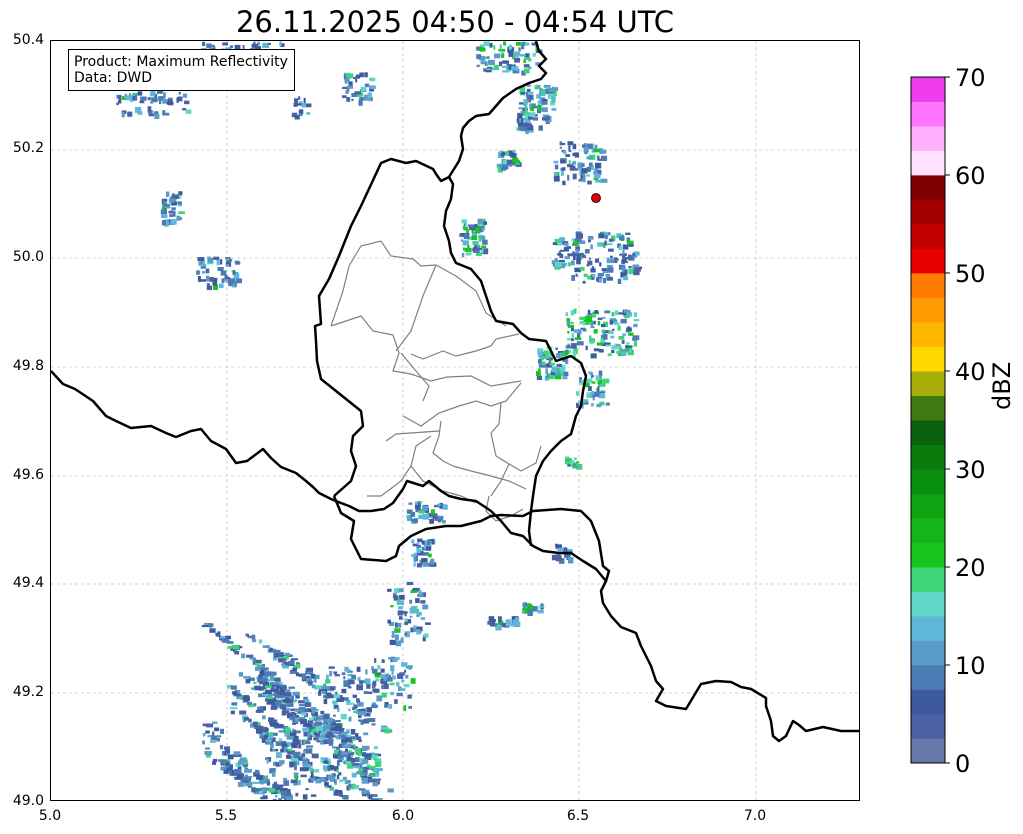  What do you see at coordinates (963, 764) in the screenshot?
I see `colorbar-tick-label: 0` at bounding box center [963, 764].